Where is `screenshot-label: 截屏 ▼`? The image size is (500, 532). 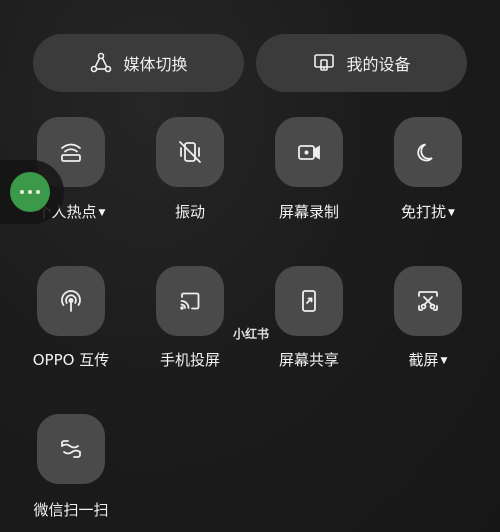
screenshot-label: 截屏 ▼ is located at coordinates (428, 359).